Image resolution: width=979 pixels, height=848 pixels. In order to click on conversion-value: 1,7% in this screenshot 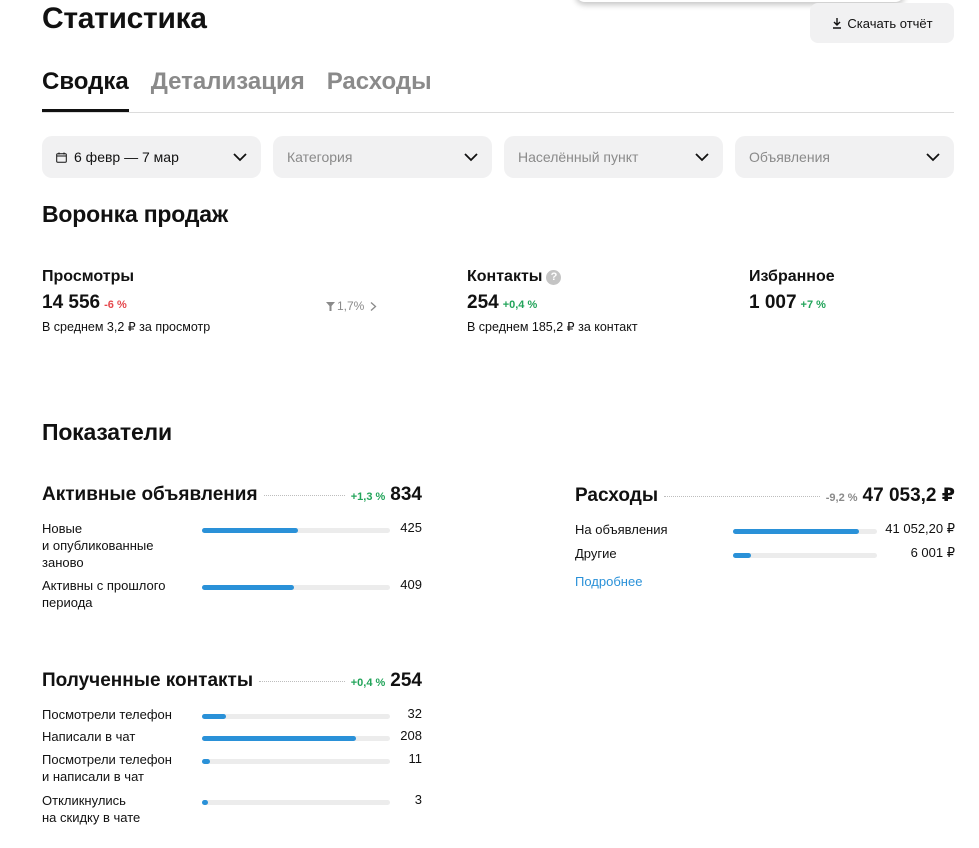, I will do `click(351, 306)`.